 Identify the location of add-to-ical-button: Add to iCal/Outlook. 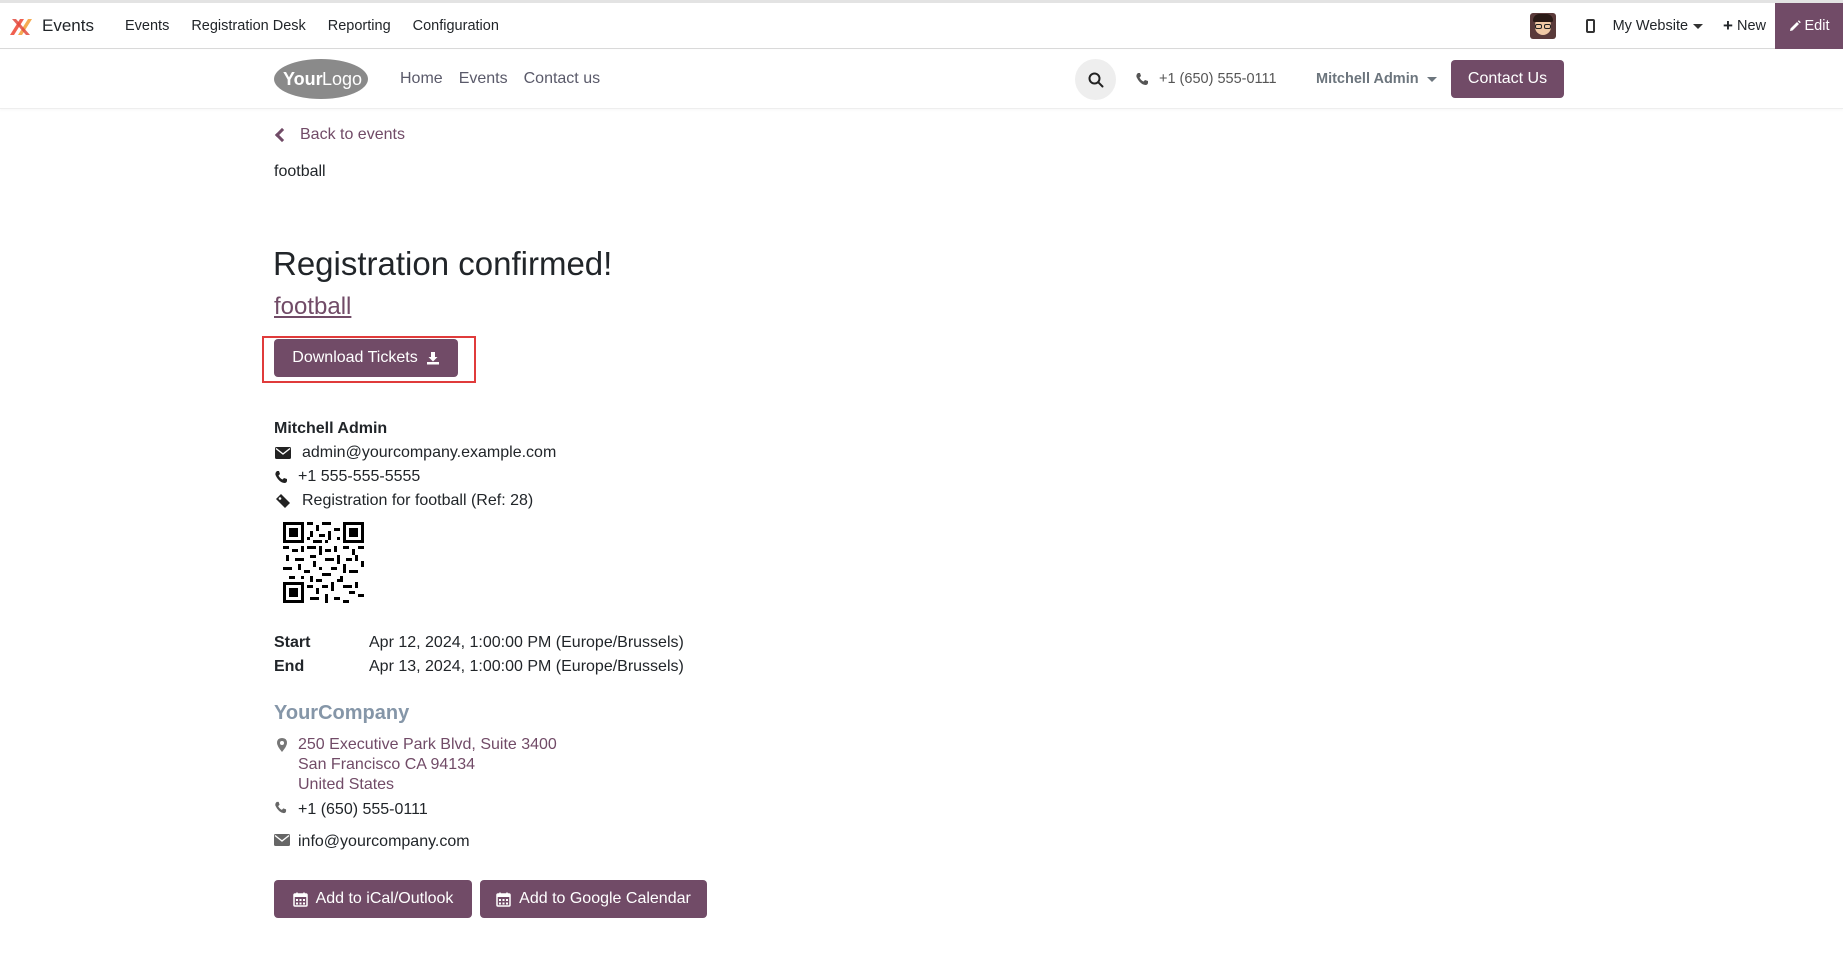
(373, 899).